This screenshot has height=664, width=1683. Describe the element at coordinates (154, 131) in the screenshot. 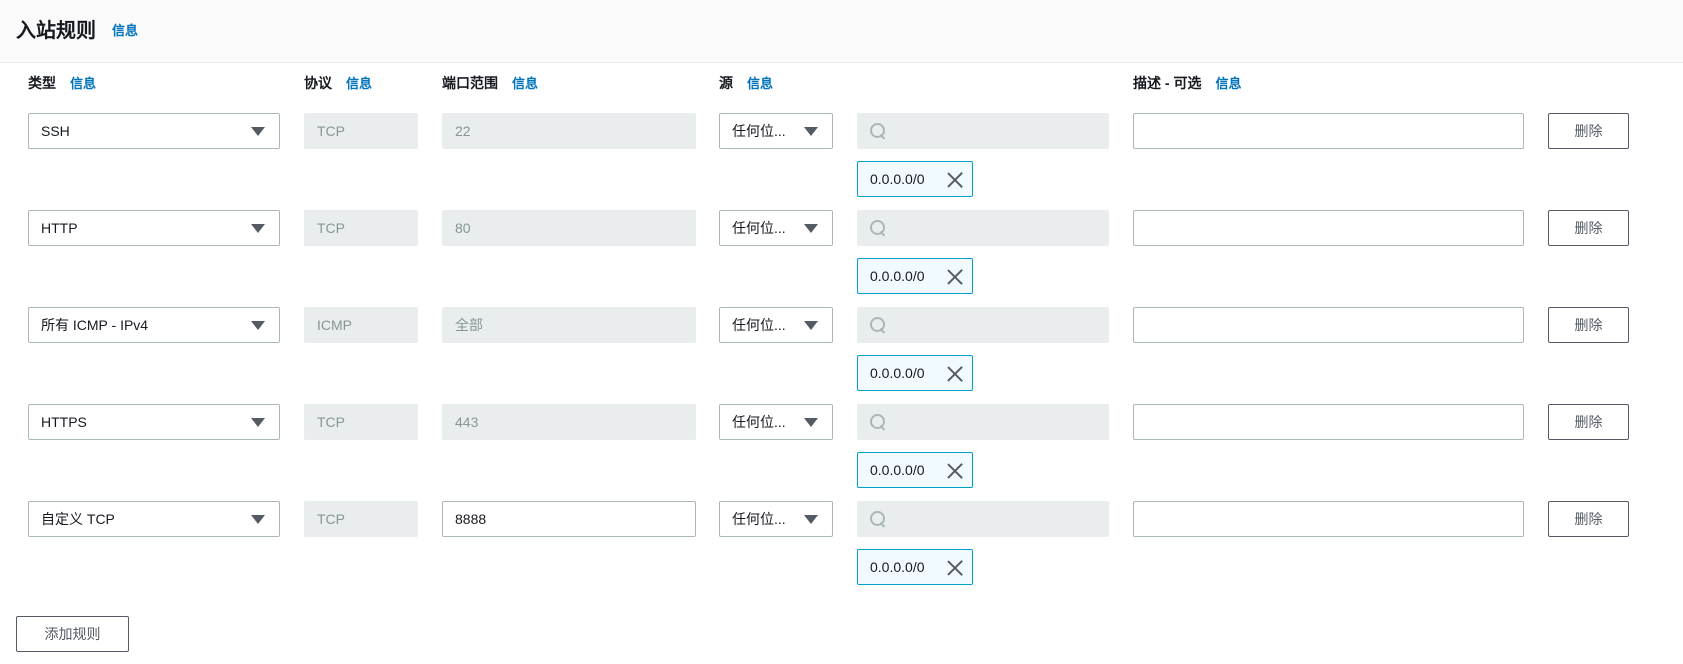

I see `type-select: SSH` at that location.